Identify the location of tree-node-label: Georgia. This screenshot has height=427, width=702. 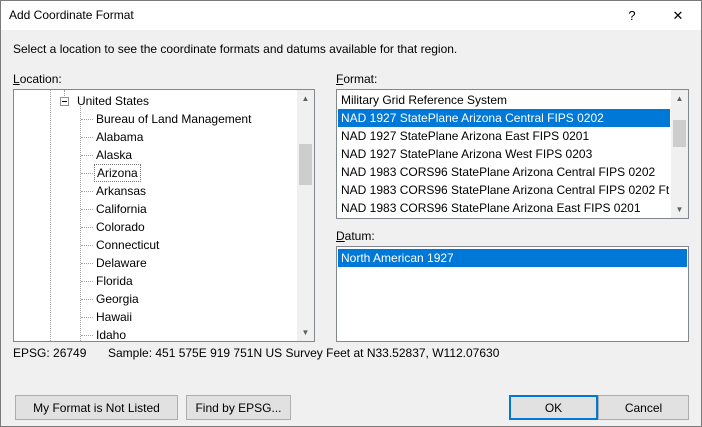
(117, 299).